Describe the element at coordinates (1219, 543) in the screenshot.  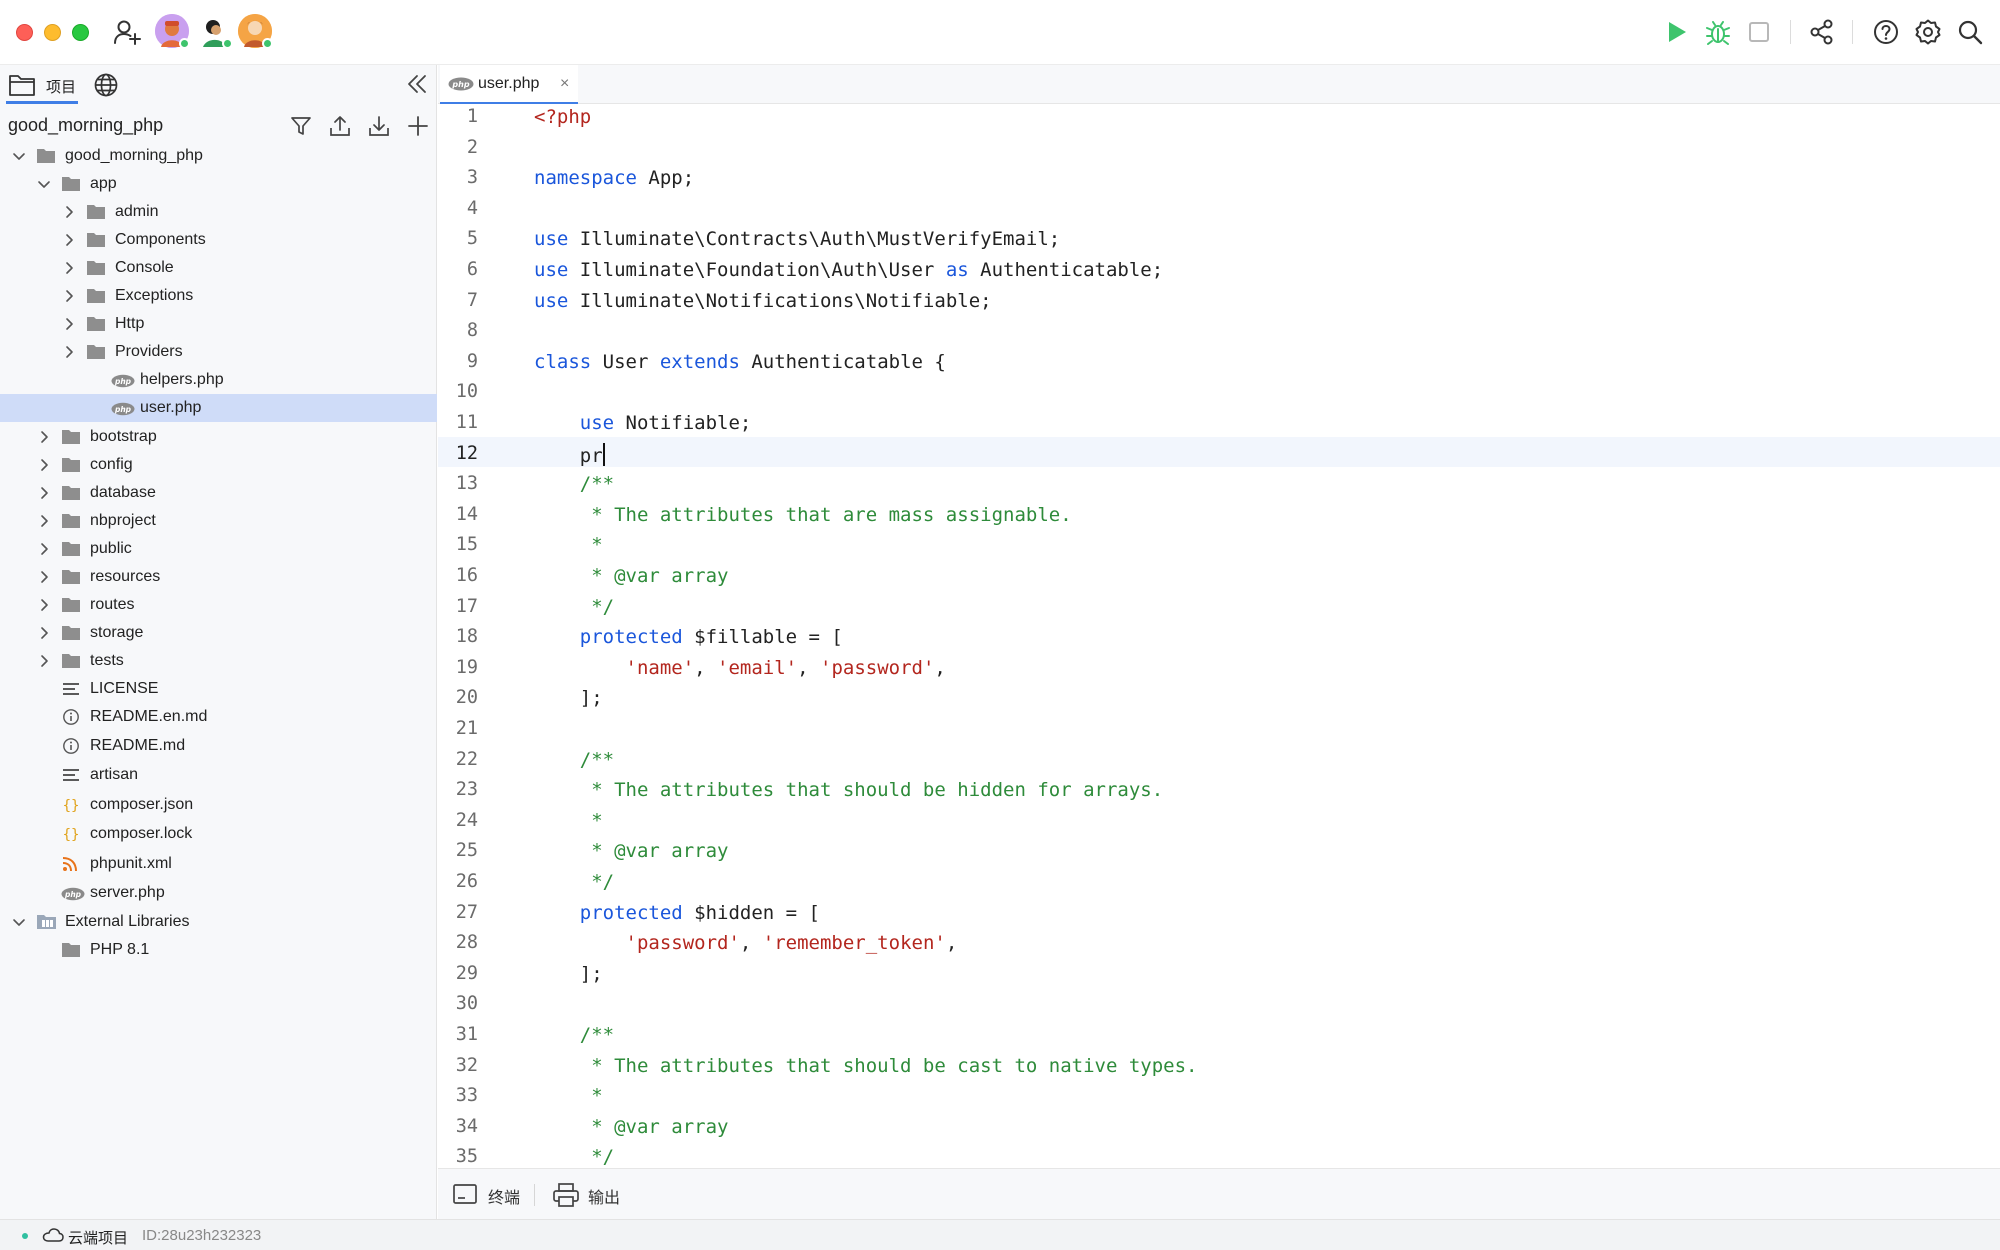
I see `code-line: 15 *` at that location.